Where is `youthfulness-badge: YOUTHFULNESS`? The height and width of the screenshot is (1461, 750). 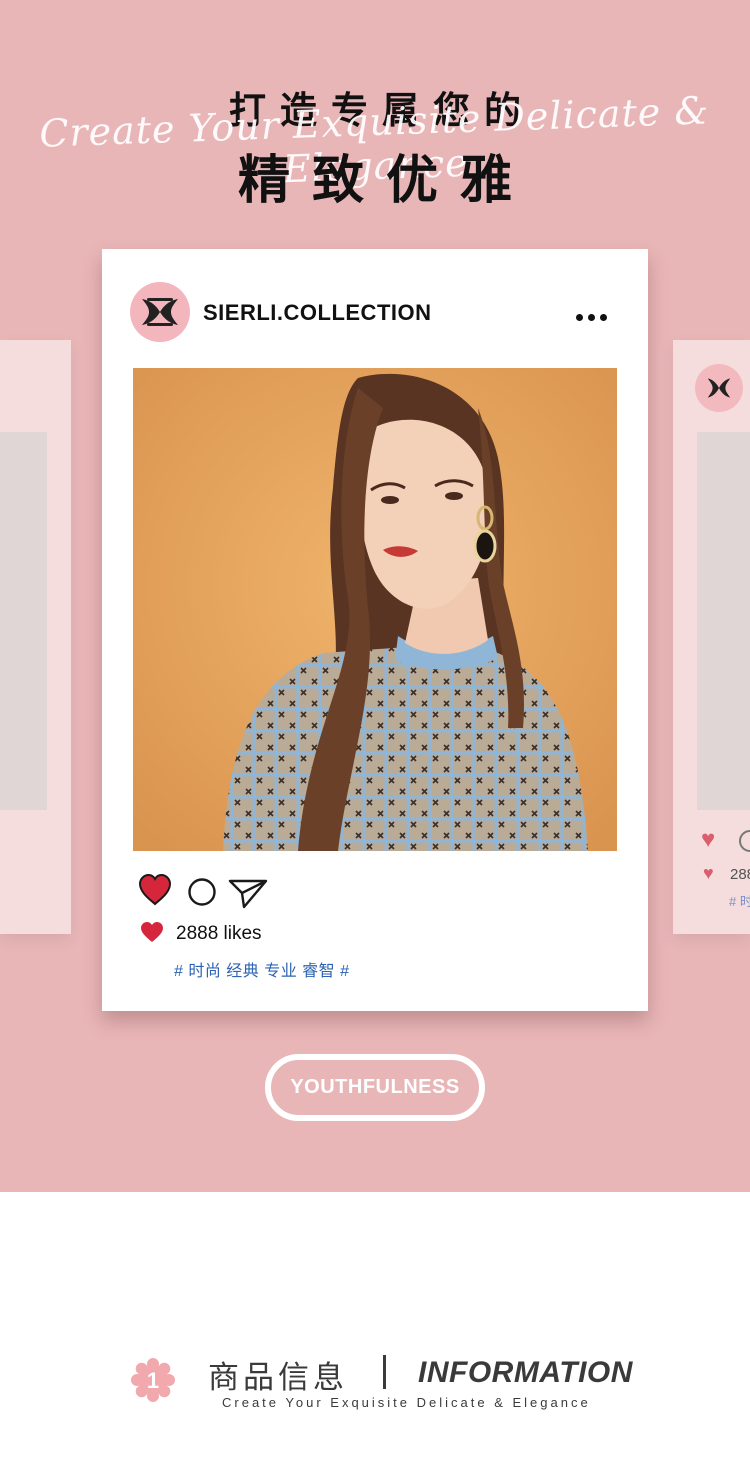
youthfulness-badge: YOUTHFULNESS is located at coordinates (375, 1087).